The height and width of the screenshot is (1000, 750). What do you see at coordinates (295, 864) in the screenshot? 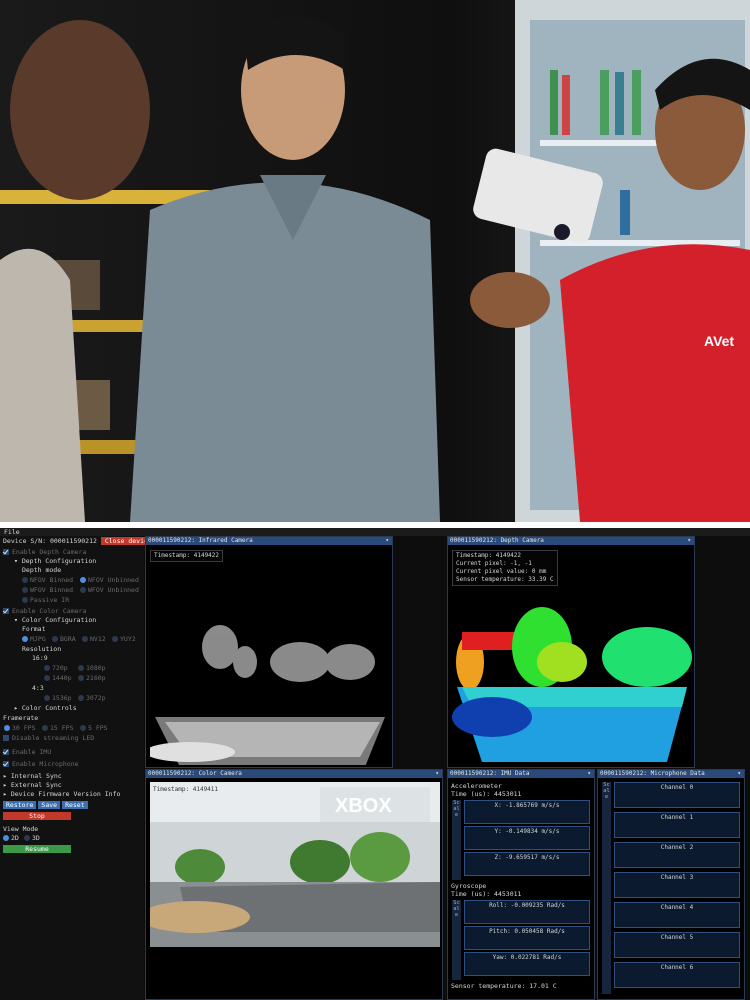
I see `color-image: XBOX` at bounding box center [295, 864].